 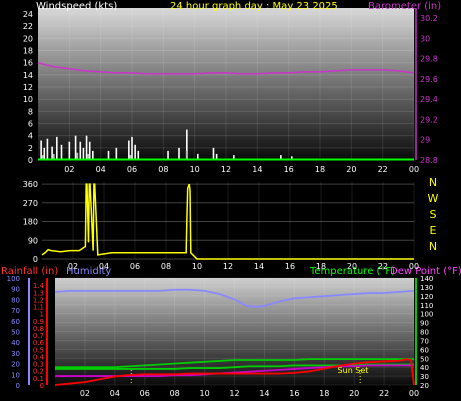 I want to click on time-tick-rain-10: 10, so click(x=204, y=393).